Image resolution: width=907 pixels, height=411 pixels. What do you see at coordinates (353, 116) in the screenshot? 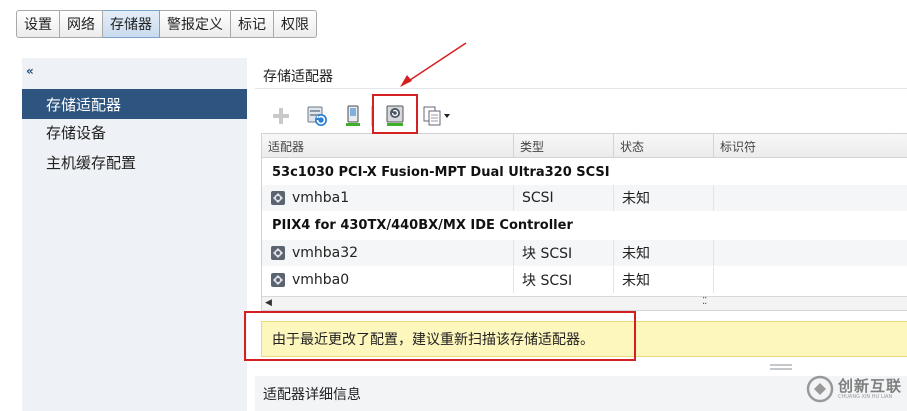
I see `rescan-adapter-icon` at bounding box center [353, 116].